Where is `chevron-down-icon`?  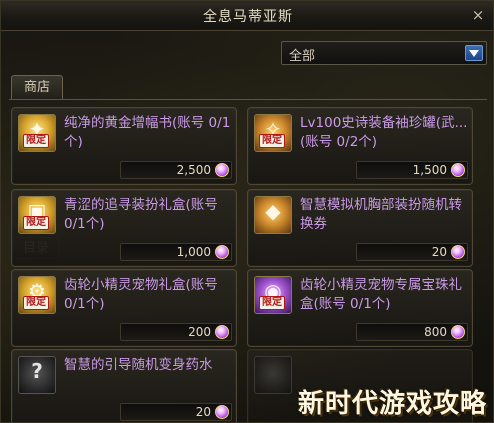
chevron-down-icon is located at coordinates (474, 53).